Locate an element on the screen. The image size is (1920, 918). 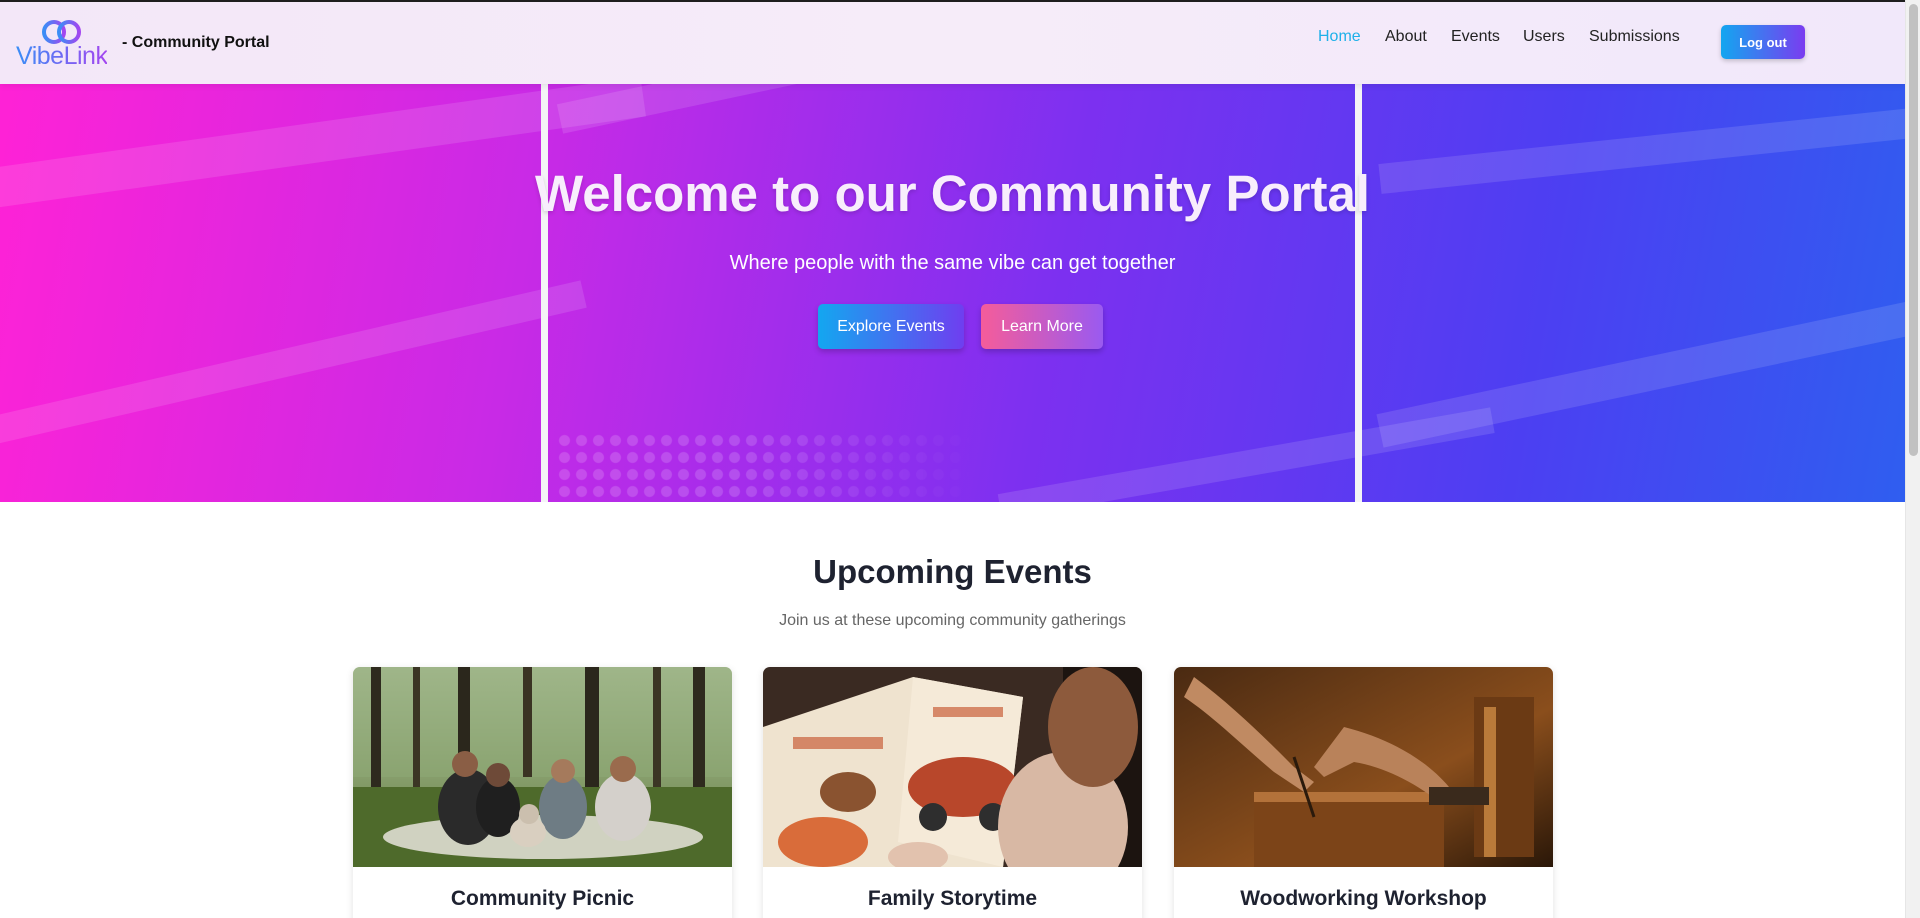
event-card: Community Picnic is located at coordinates (542, 792).